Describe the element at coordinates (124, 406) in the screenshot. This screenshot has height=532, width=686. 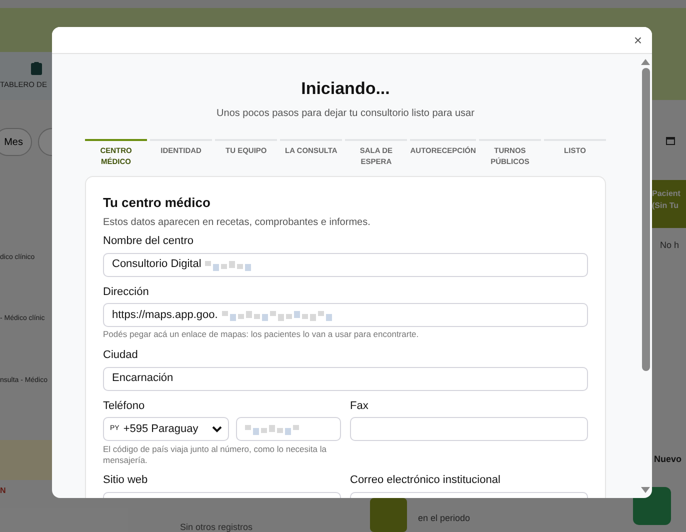
I see `field-label: Teléfono` at that location.